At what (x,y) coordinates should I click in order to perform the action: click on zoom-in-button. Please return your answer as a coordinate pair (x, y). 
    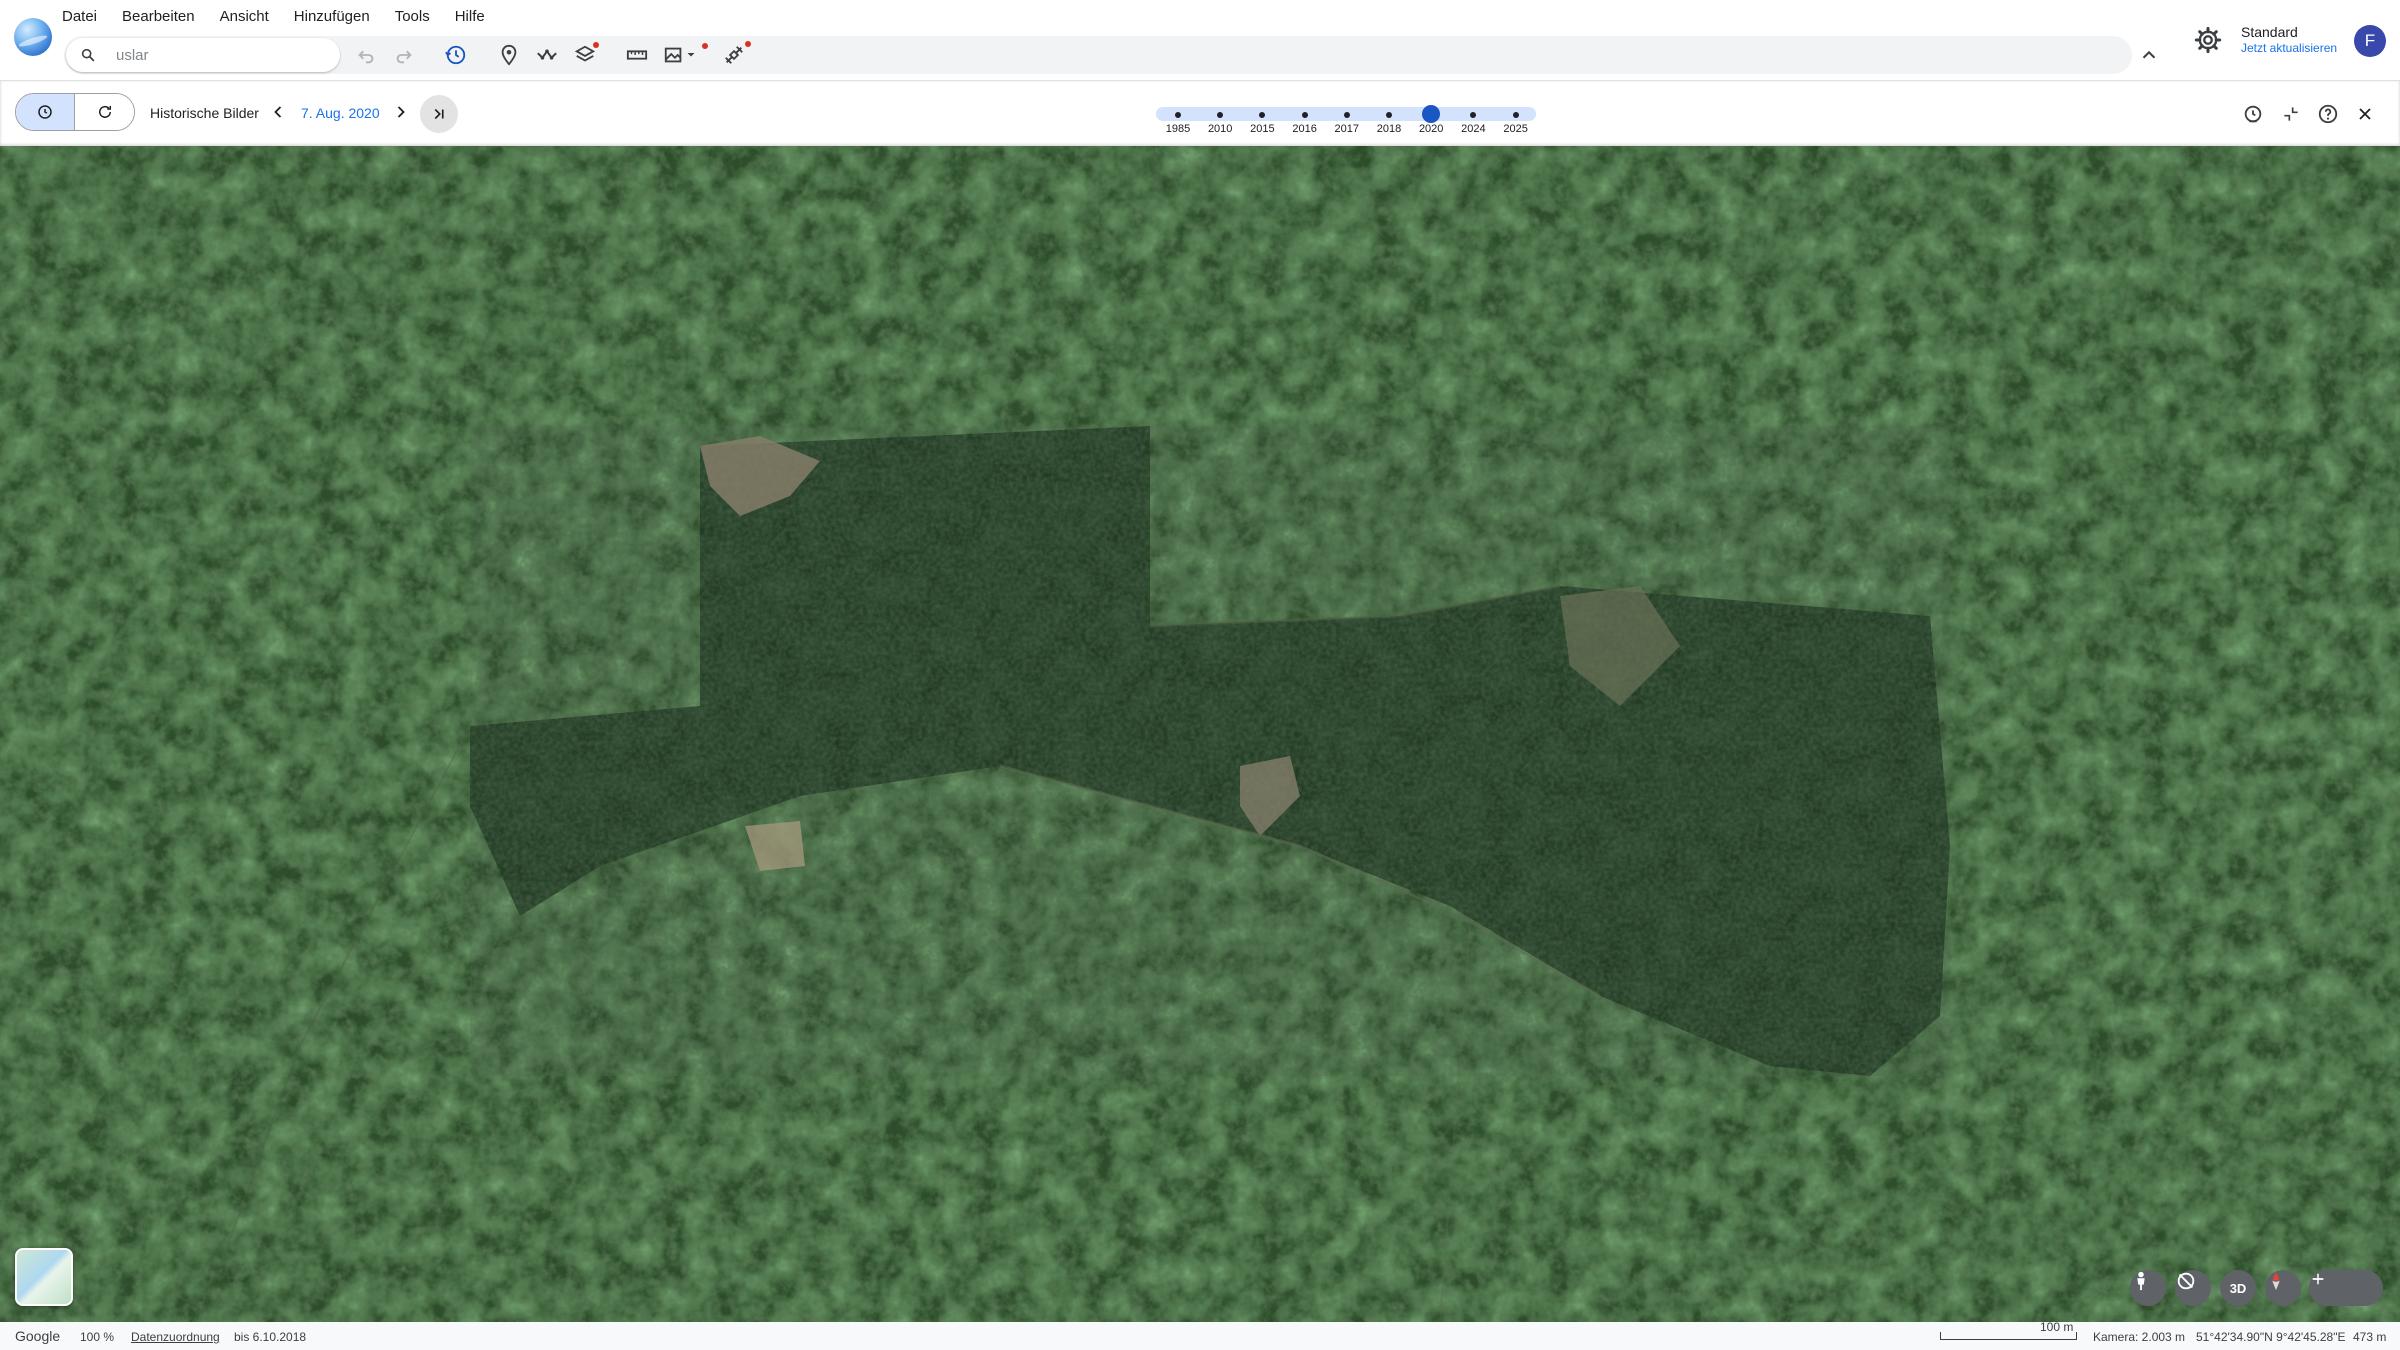
    Looking at the image, I should click on (2347, 1288).